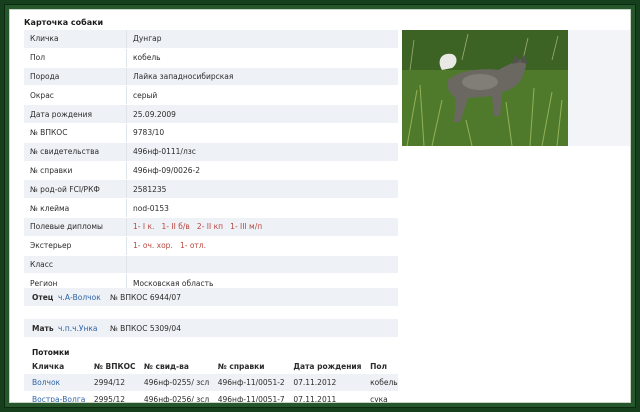  What do you see at coordinates (324, 382) in the screenshot?
I see `offspring-birthdate: 07.11.2012` at bounding box center [324, 382].